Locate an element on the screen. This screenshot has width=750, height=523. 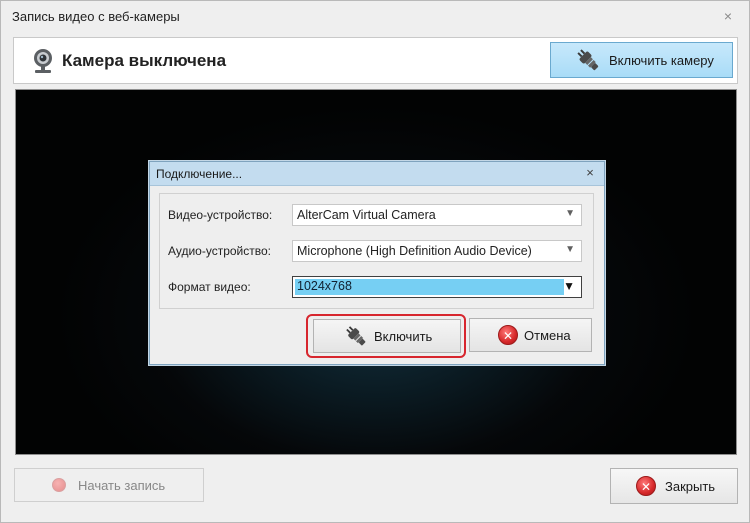
video-format-select: 1024x768 ▼ is located at coordinates (437, 287).